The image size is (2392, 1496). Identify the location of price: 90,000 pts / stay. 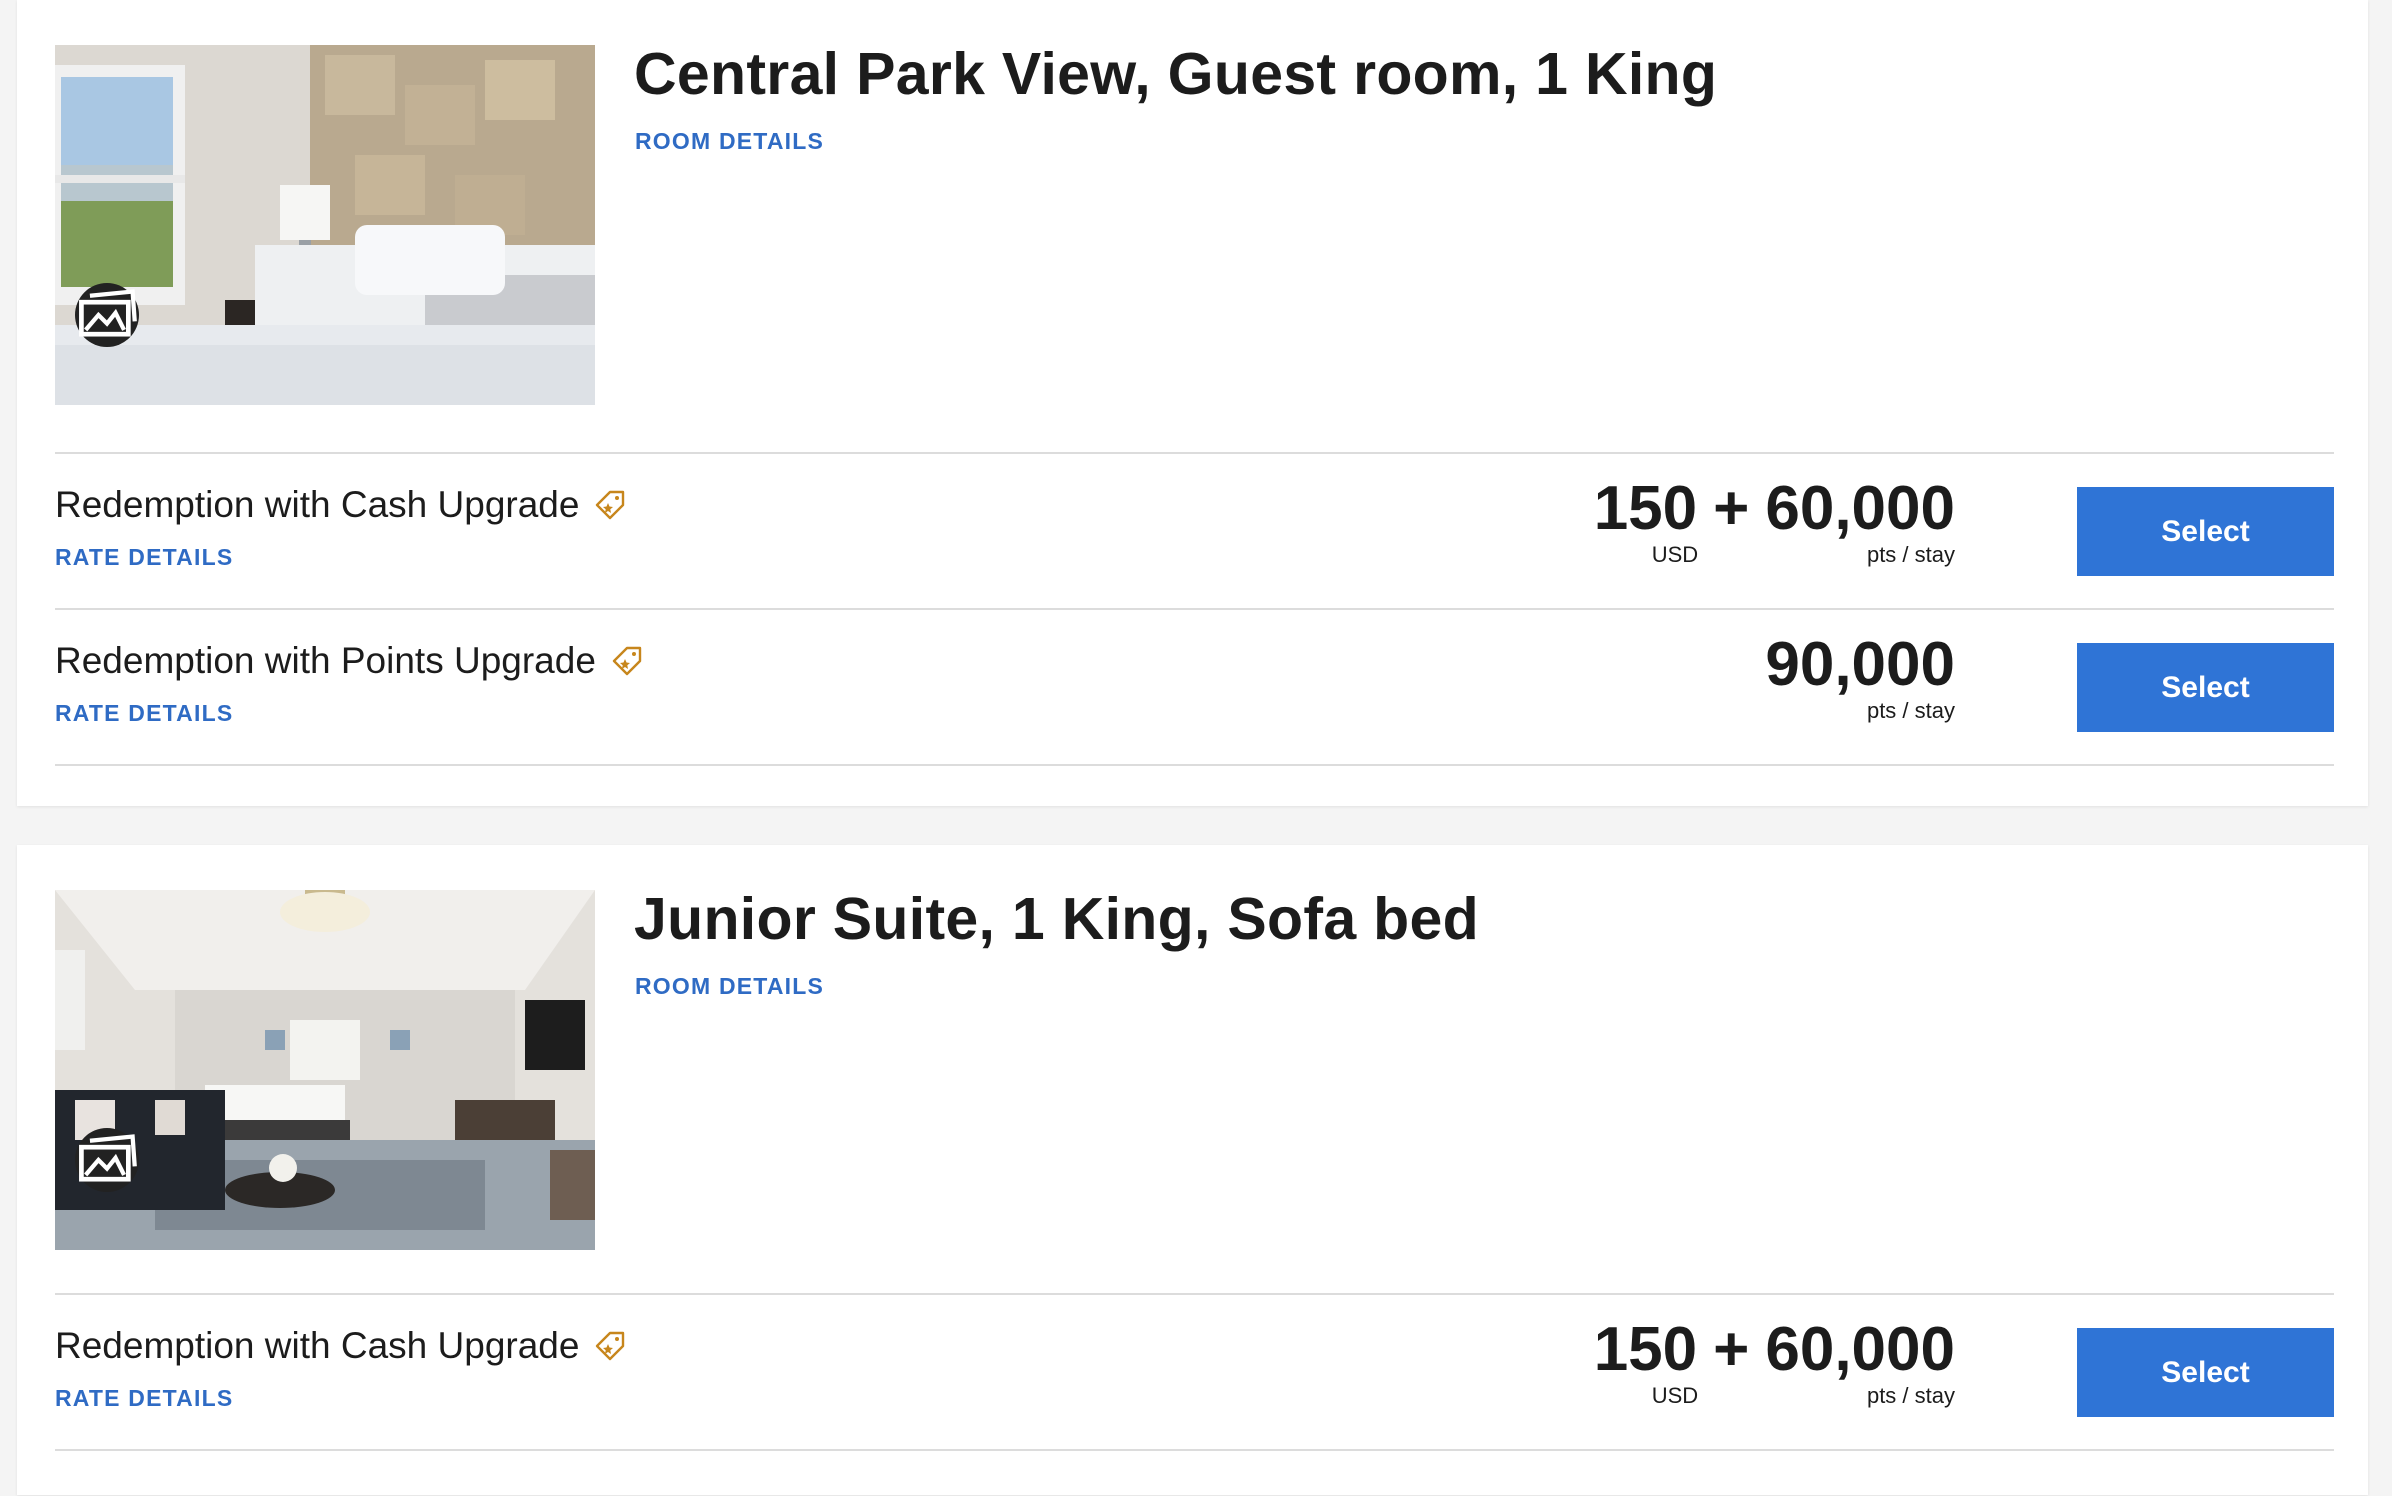
(1860, 678).